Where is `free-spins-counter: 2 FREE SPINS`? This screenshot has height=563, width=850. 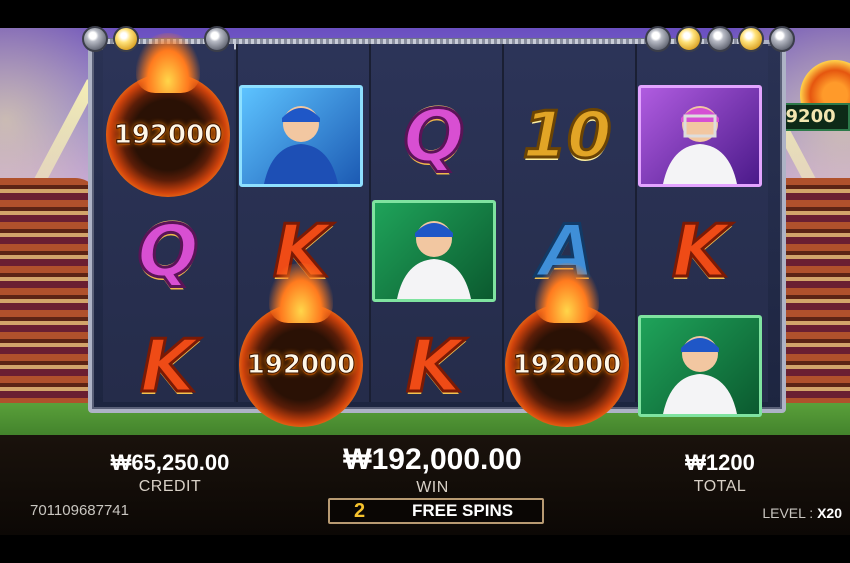 free-spins-counter: 2 FREE SPINS is located at coordinates (436, 511).